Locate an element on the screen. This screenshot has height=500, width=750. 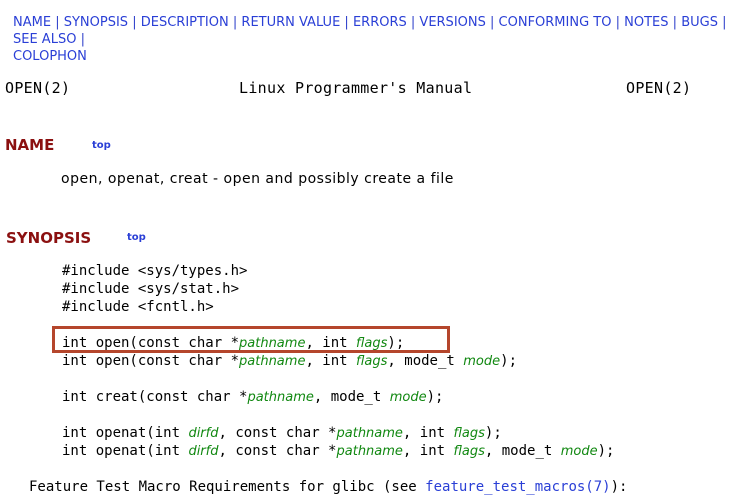
feature-test-macros-link: feature_test_macros(7) is located at coordinates (517, 487).